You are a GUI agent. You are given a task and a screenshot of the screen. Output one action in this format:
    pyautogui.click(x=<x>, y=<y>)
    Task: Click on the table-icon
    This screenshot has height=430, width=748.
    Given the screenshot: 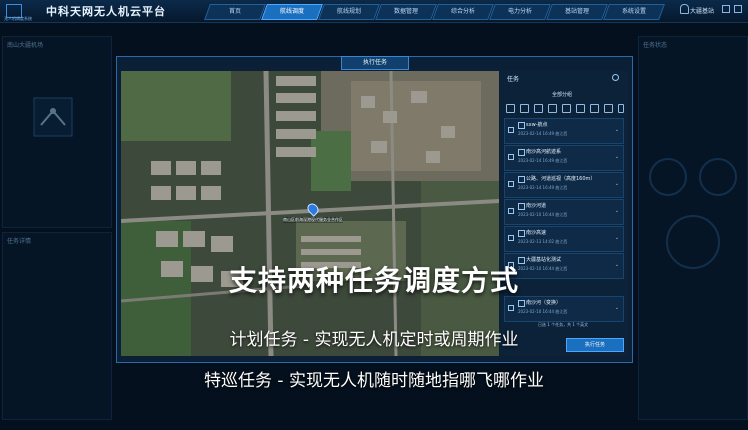 What is the action you would take?
    pyautogui.click(x=594, y=108)
    